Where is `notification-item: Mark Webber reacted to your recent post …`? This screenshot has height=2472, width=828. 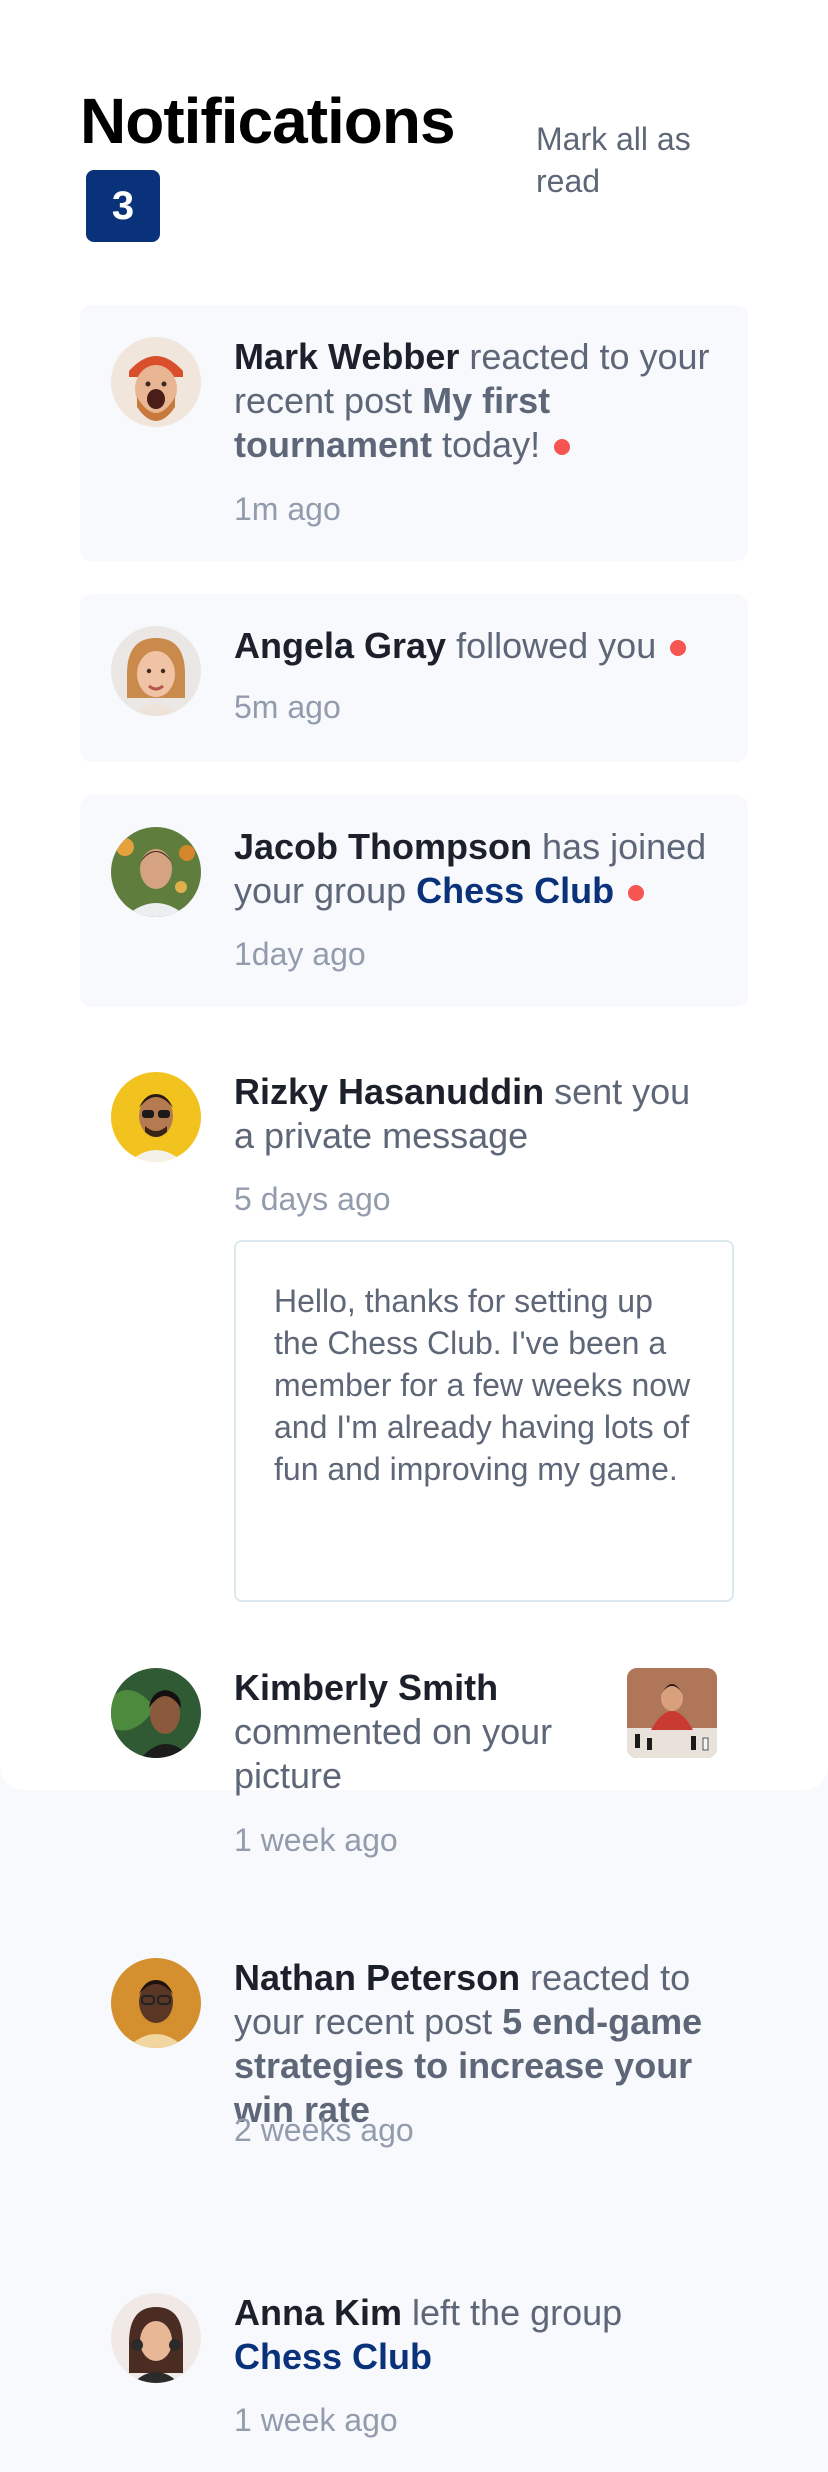 notification-item: Mark Webber reacted to your recent post … is located at coordinates (414, 433).